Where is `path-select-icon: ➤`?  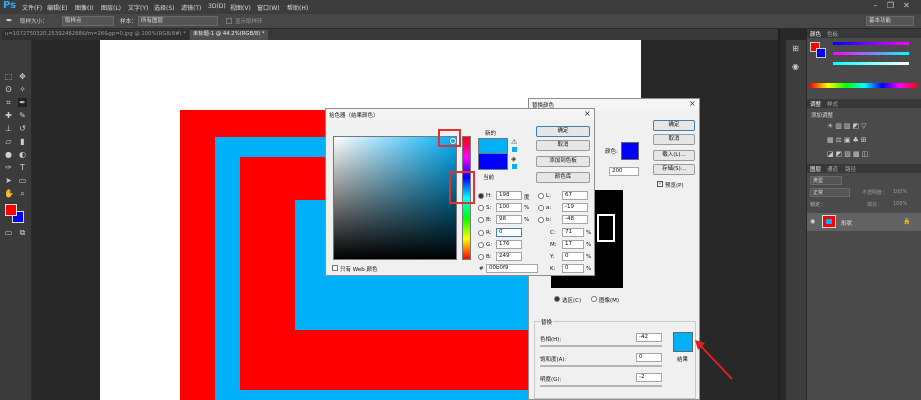 path-select-icon: ➤ is located at coordinates (8, 180).